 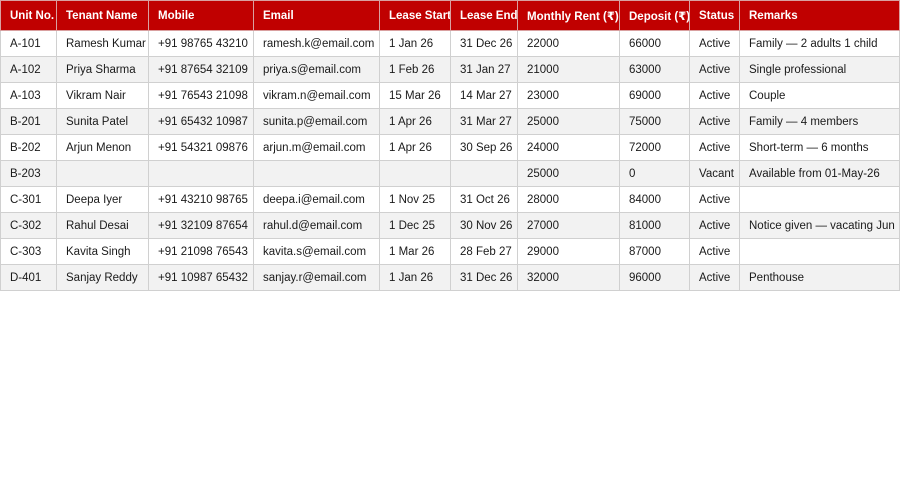 What do you see at coordinates (819, 173) in the screenshot?
I see `cell-remarks: Available from 01-May-26` at bounding box center [819, 173].